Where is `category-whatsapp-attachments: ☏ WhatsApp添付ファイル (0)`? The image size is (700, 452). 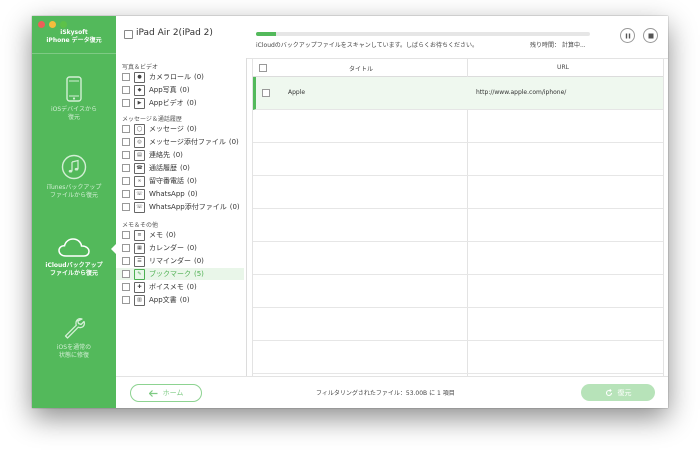 category-whatsapp-attachments: ☏ WhatsApp添付ファイル (0) is located at coordinates (180, 207).